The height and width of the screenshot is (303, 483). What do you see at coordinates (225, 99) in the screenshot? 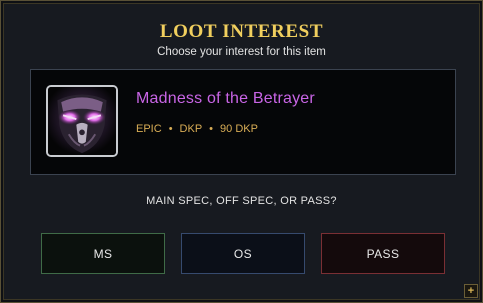
I see `item-name: Madness of the Betrayer` at bounding box center [225, 99].